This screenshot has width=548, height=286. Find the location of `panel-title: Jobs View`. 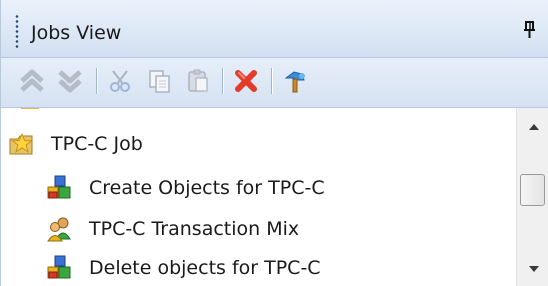

panel-title: Jobs View is located at coordinates (76, 33).